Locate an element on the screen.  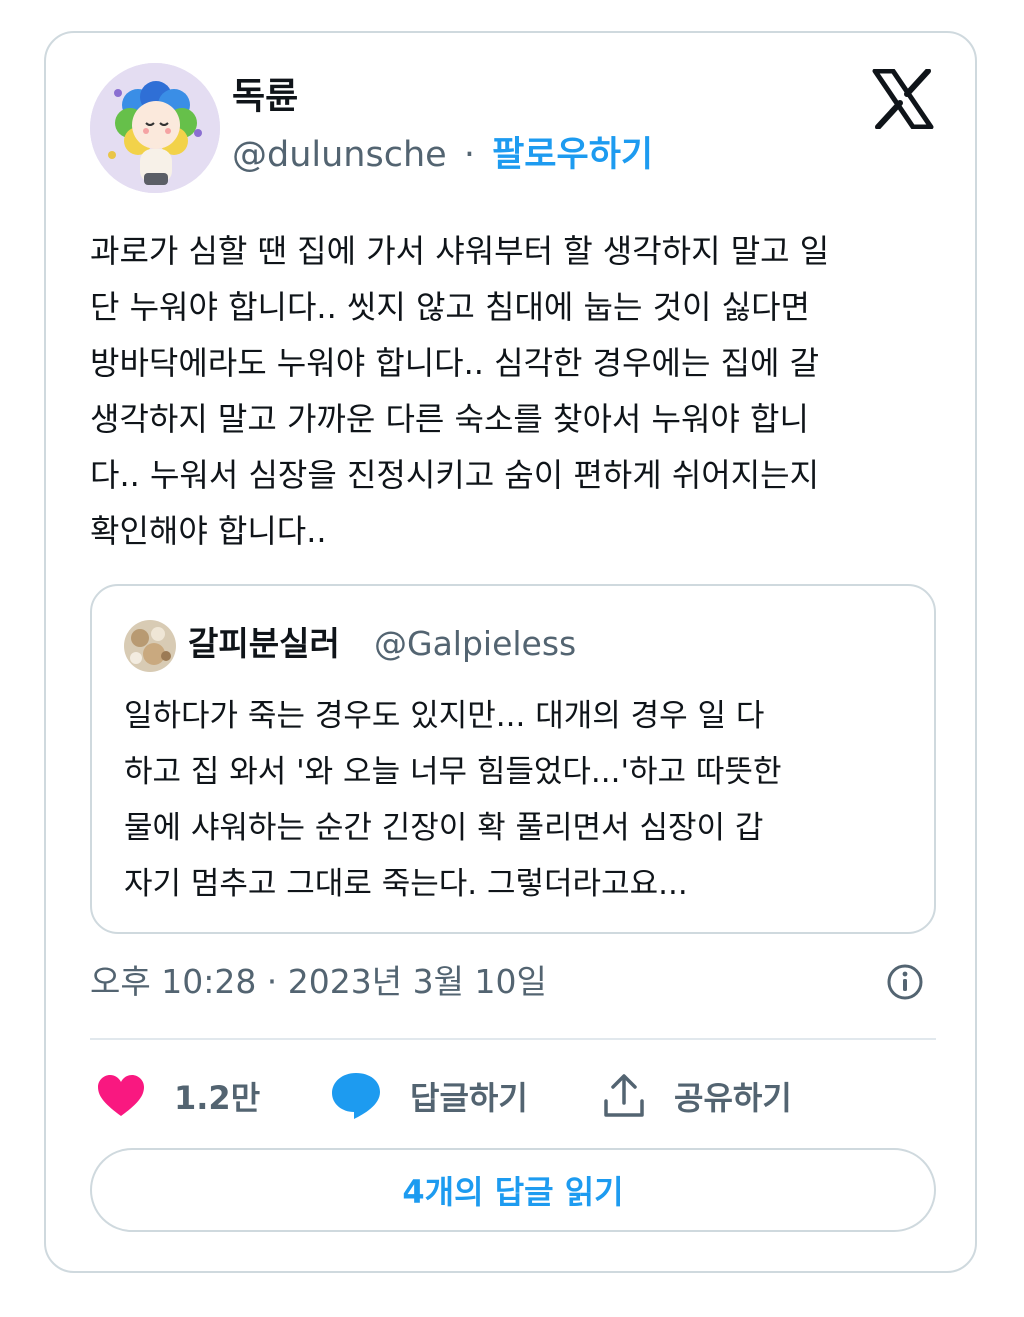
share-label: 공유하기 is located at coordinates (733, 1098).